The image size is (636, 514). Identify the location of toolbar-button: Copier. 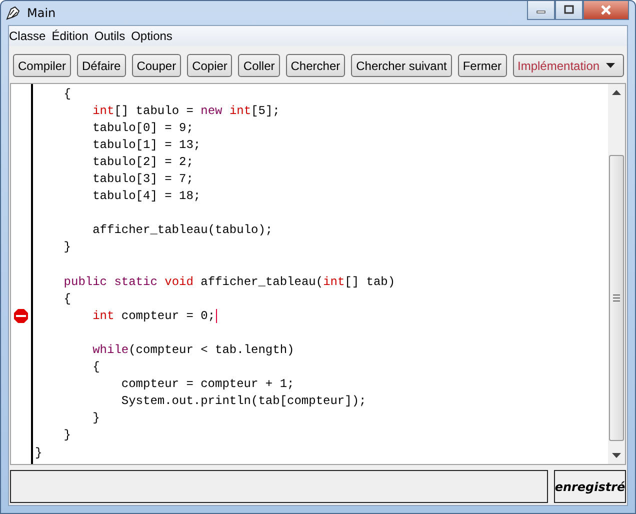
(209, 65).